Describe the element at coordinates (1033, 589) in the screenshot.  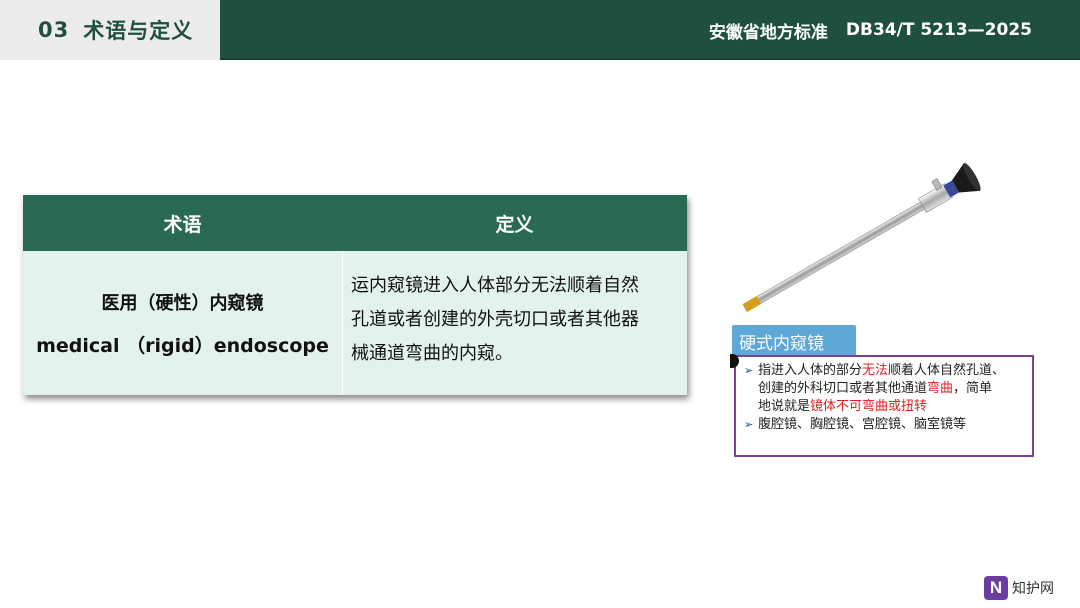
I see `watermark-text: 知护网` at that location.